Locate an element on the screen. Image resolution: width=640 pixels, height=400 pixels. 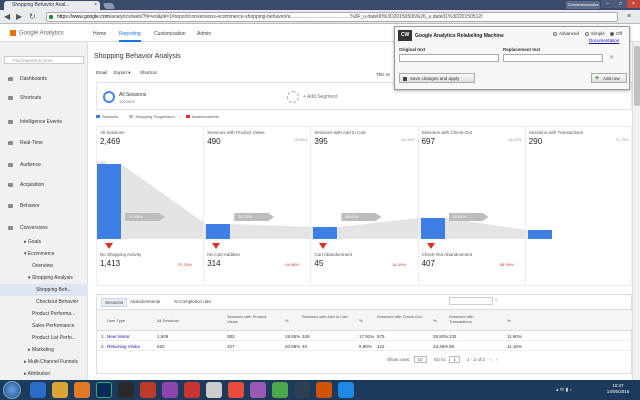
menu-icon: ≡ is located at coordinates (629, 16).